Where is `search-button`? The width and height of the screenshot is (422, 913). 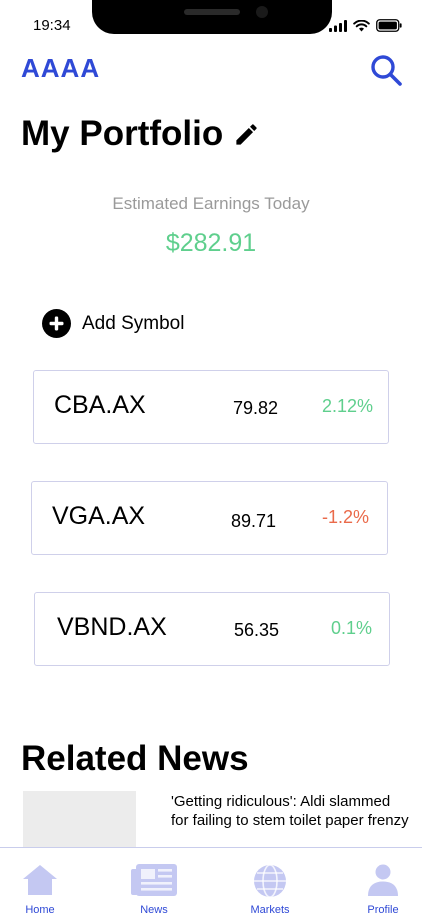 search-button is located at coordinates (386, 70).